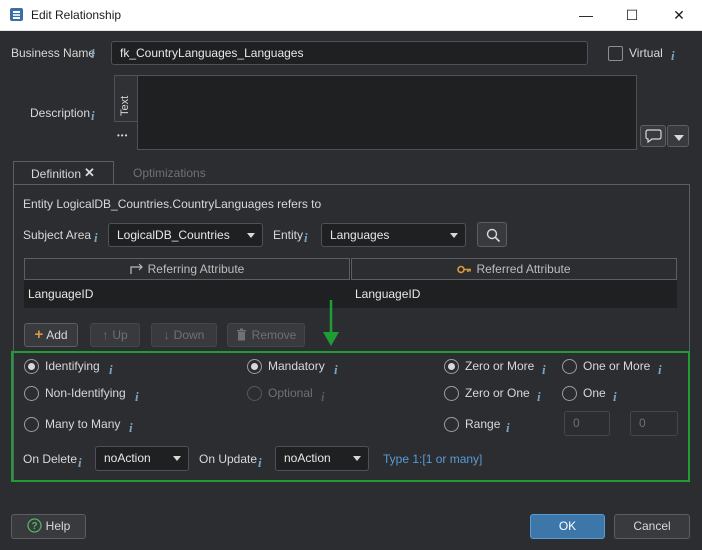 Image resolution: width=702 pixels, height=550 pixels. I want to click on virtual-info-icon: i, so click(673, 56).